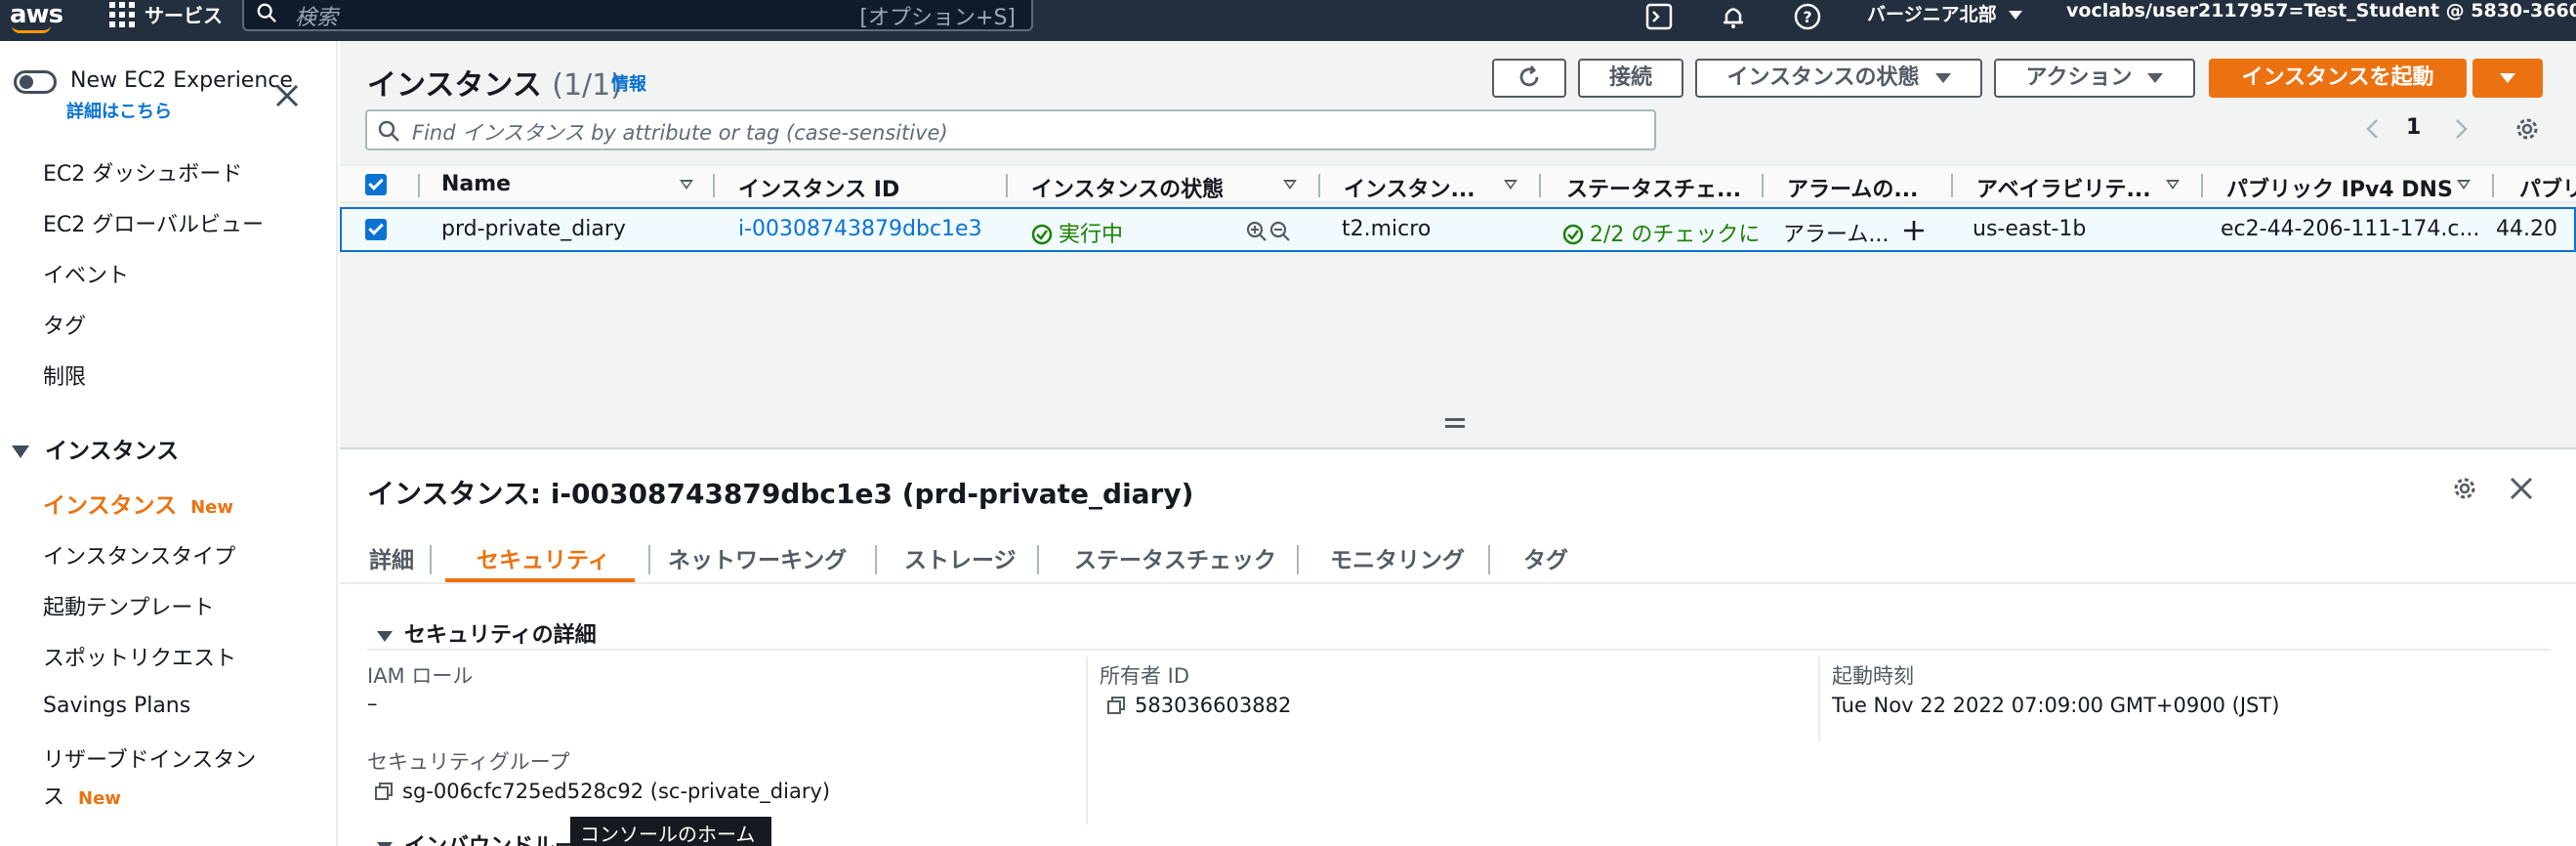  Describe the element at coordinates (2413, 127) in the screenshot. I see `current-page: 1` at that location.